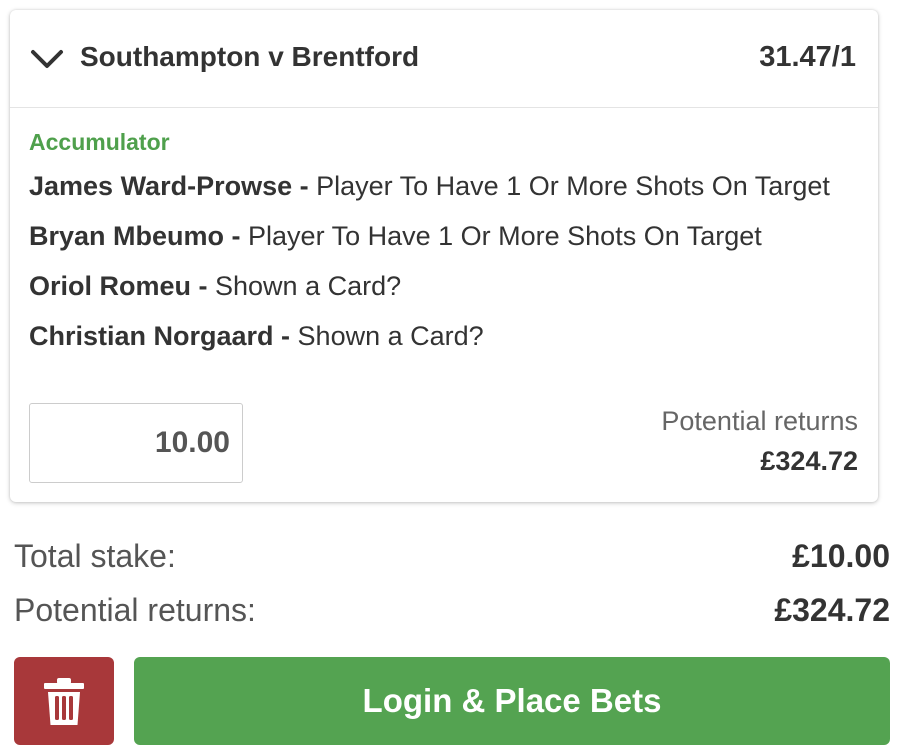 The image size is (903, 753). I want to click on selection-player: Oriol Romeu -, so click(122, 286).